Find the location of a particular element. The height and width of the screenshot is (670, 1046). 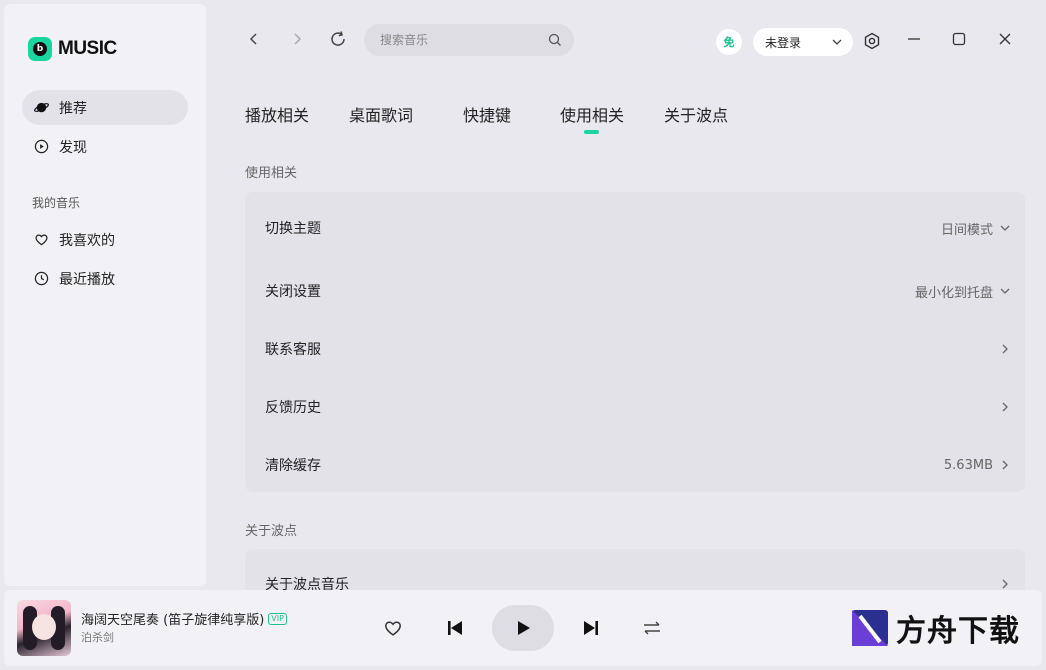

search-icon is located at coordinates (555, 40).